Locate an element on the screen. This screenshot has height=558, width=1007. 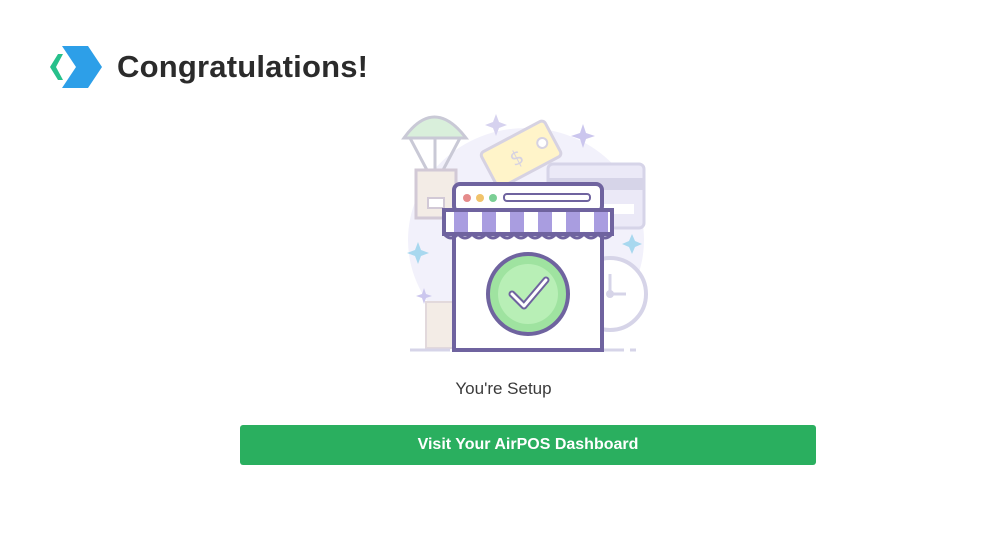
storefront-checkmark-illustration: $ is located at coordinates (524, 233).